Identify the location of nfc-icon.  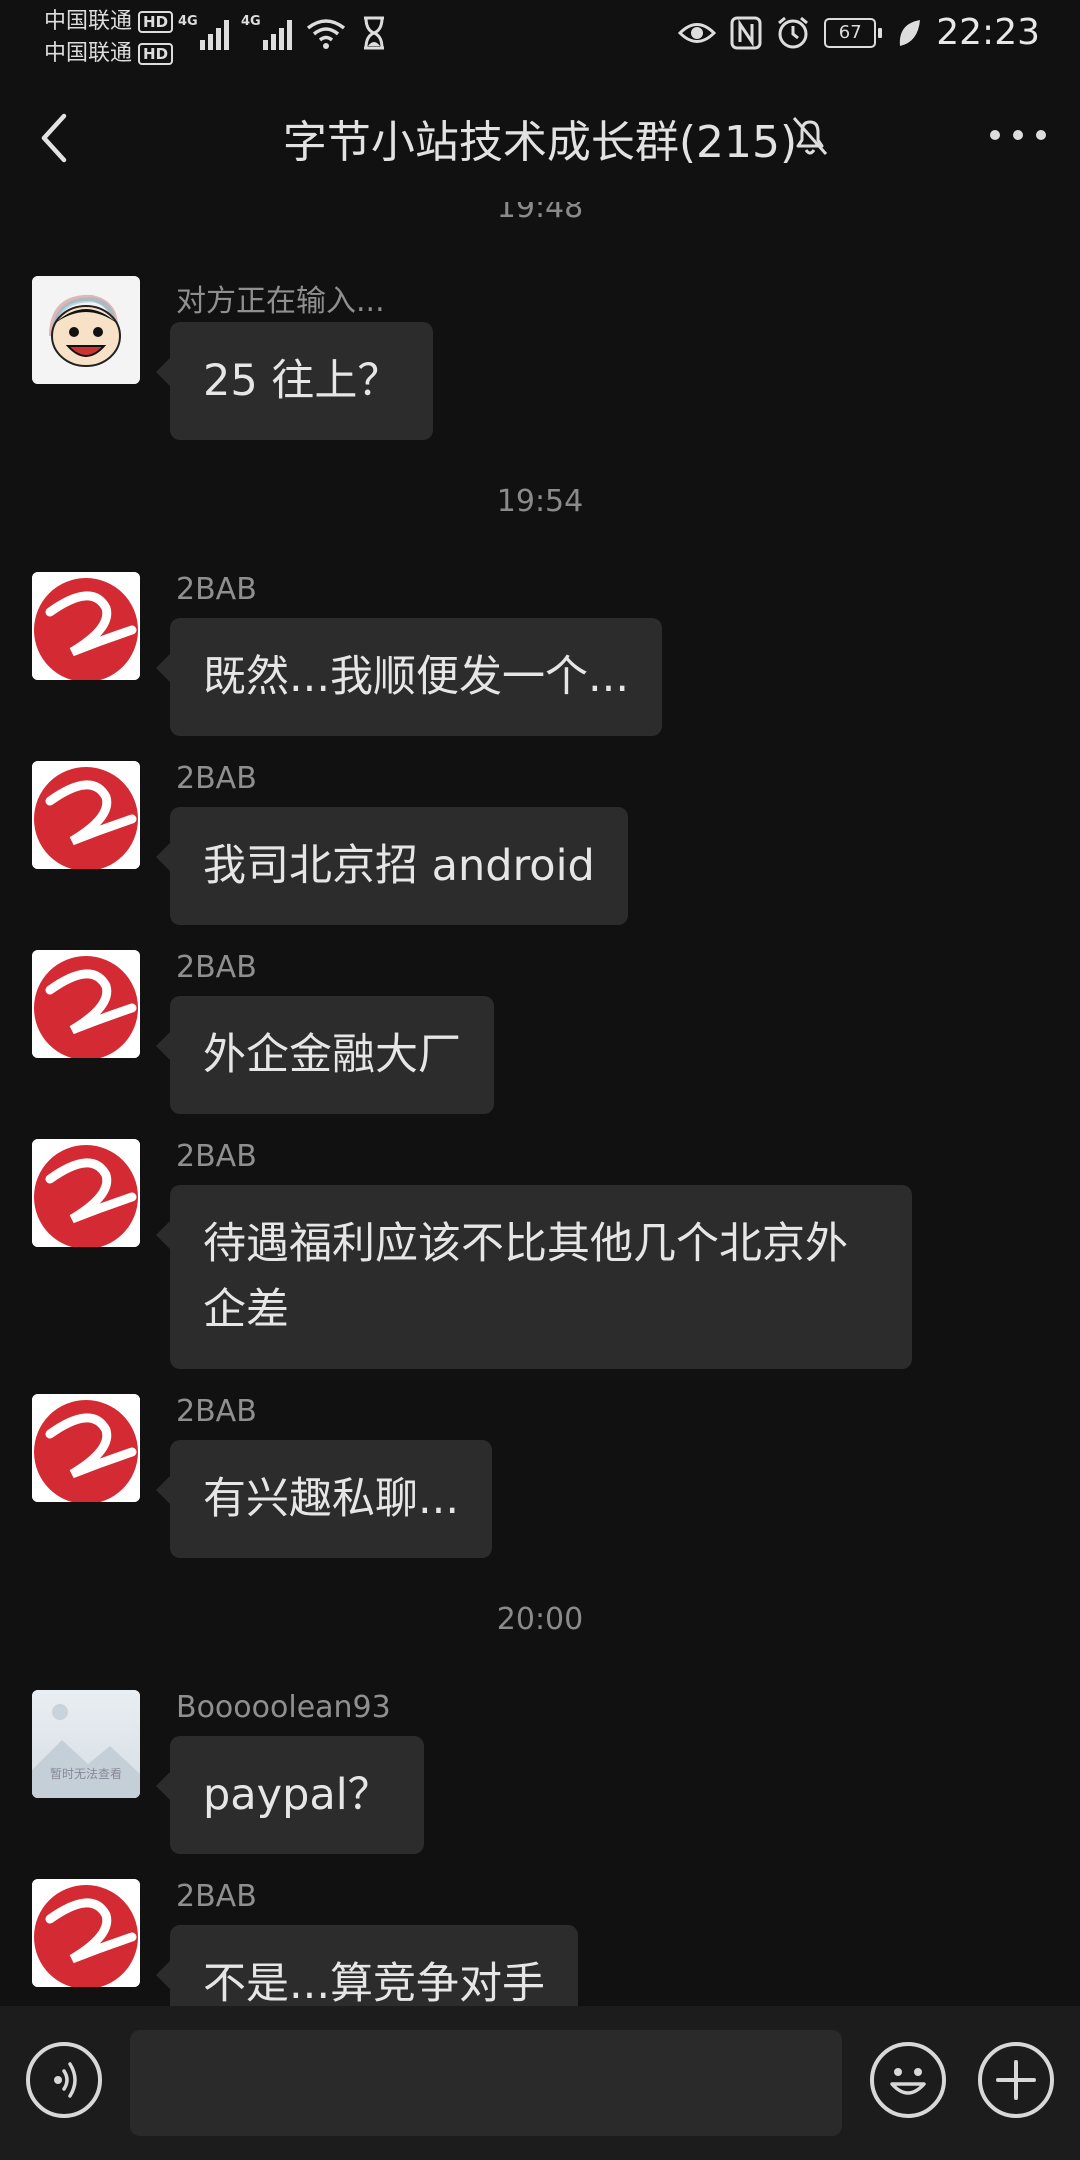
(746, 32).